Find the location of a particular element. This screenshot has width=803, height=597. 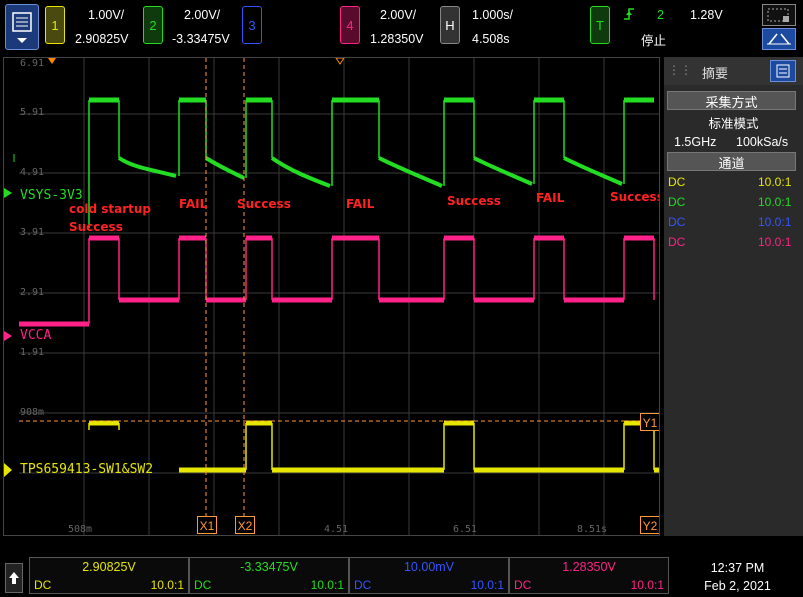

expand-button is located at coordinates (14, 578).